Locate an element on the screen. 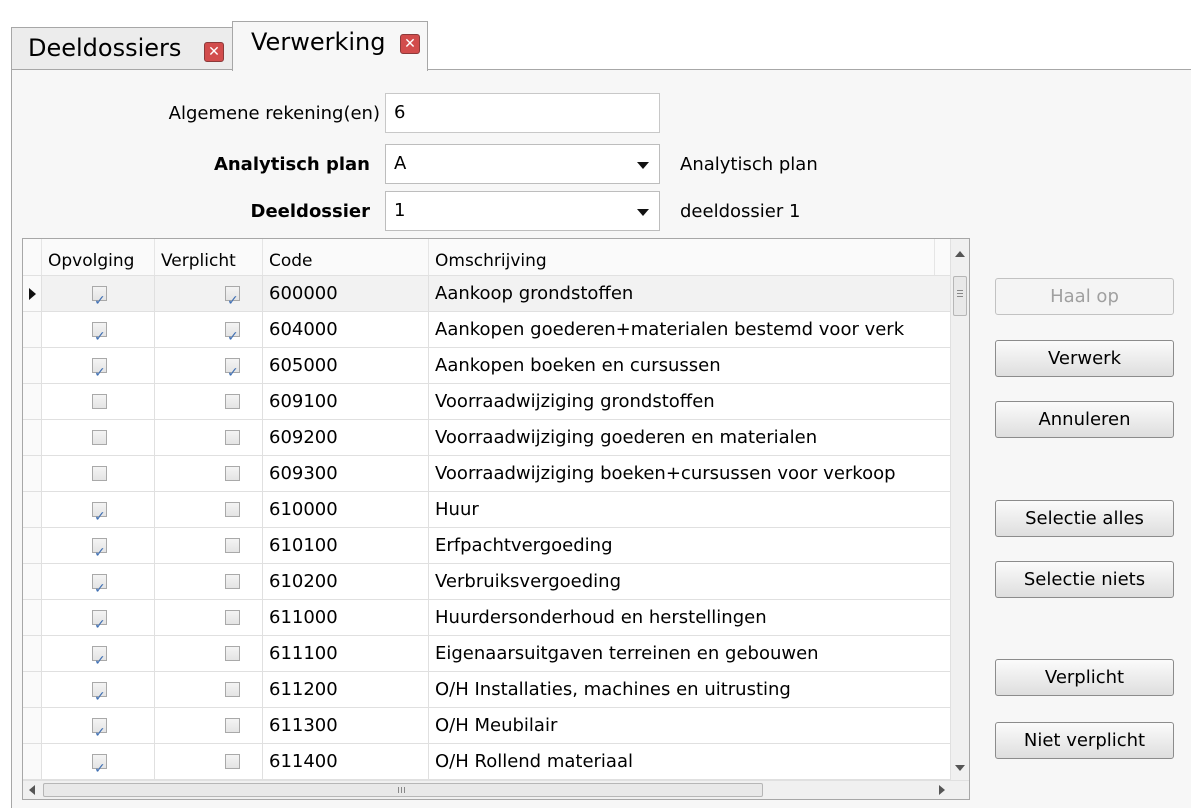 This screenshot has height=808, width=1191. horizontal-scroll-thumb is located at coordinates (403, 790).